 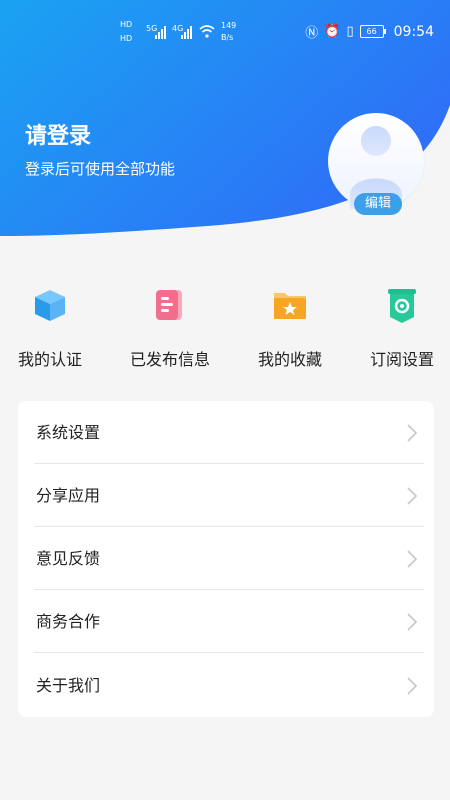 I want to click on network-speed-unit: B/s, so click(x=227, y=37).